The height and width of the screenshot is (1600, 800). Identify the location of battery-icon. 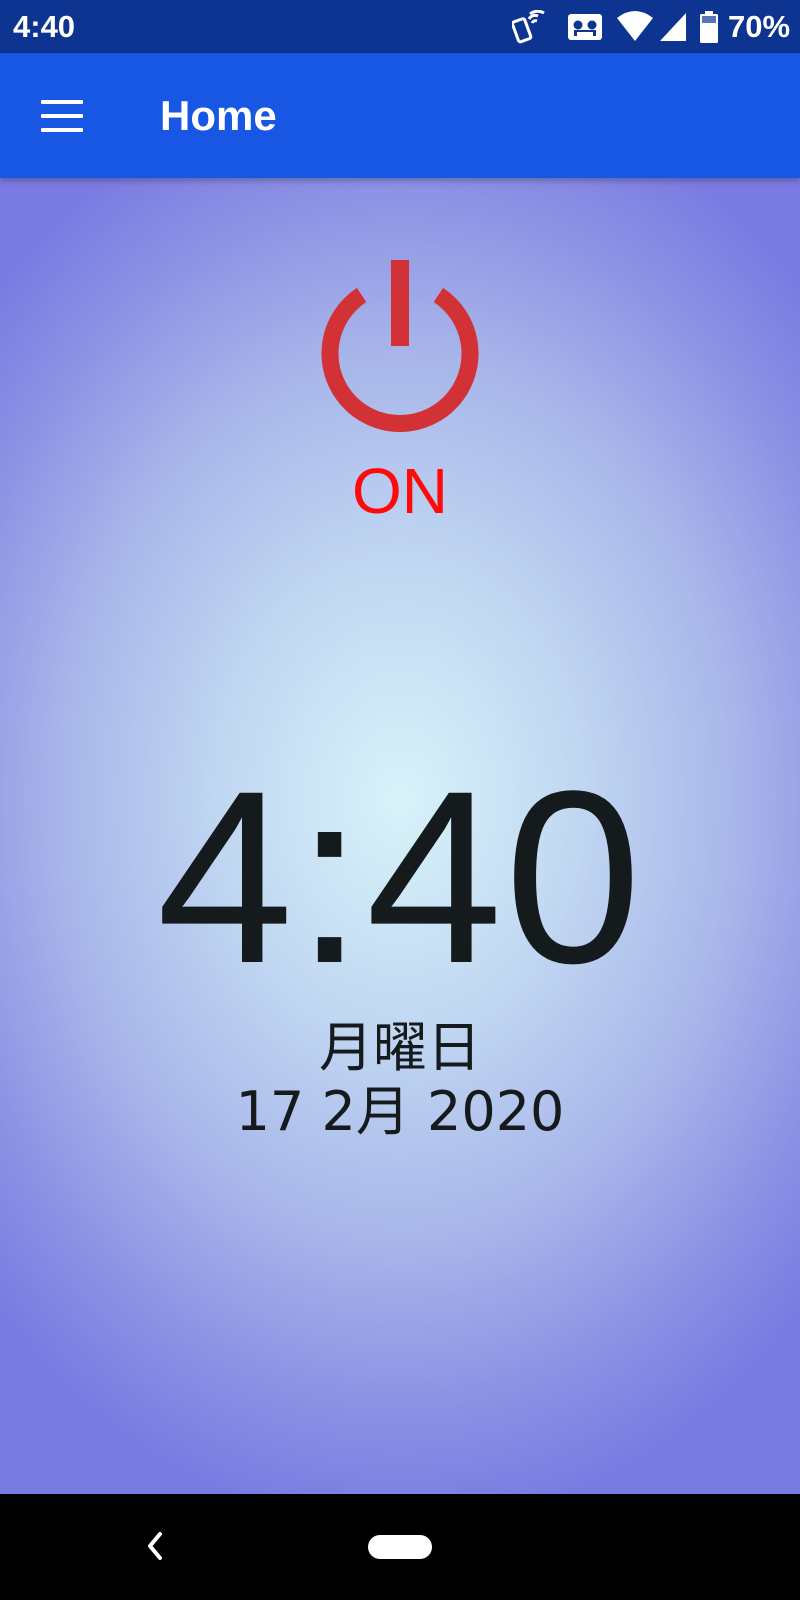
(709, 27).